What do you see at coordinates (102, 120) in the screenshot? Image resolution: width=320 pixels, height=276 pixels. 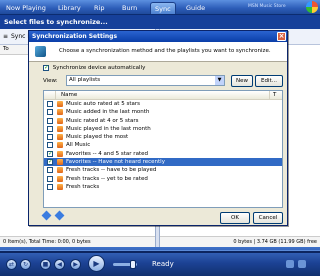 I see `playlist-name: Music rated at 4 or 5 stars` at bounding box center [102, 120].